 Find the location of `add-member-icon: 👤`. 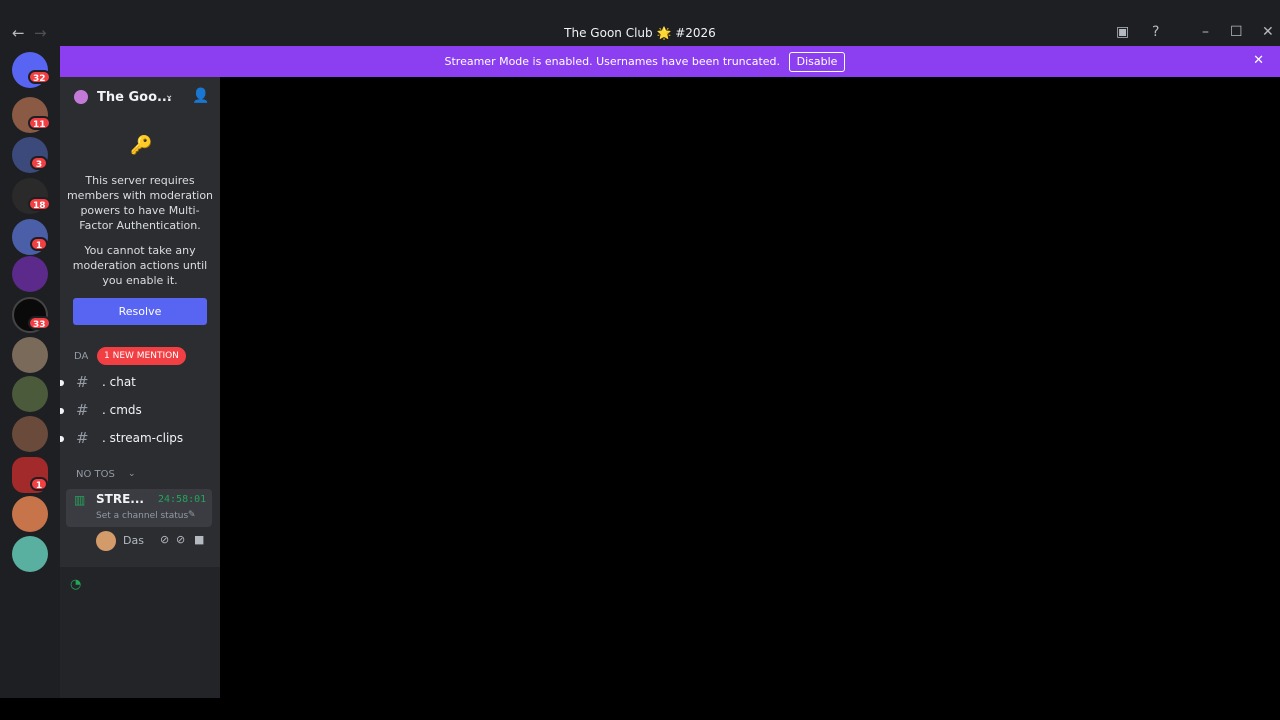

add-member-icon: 👤 is located at coordinates (200, 96).